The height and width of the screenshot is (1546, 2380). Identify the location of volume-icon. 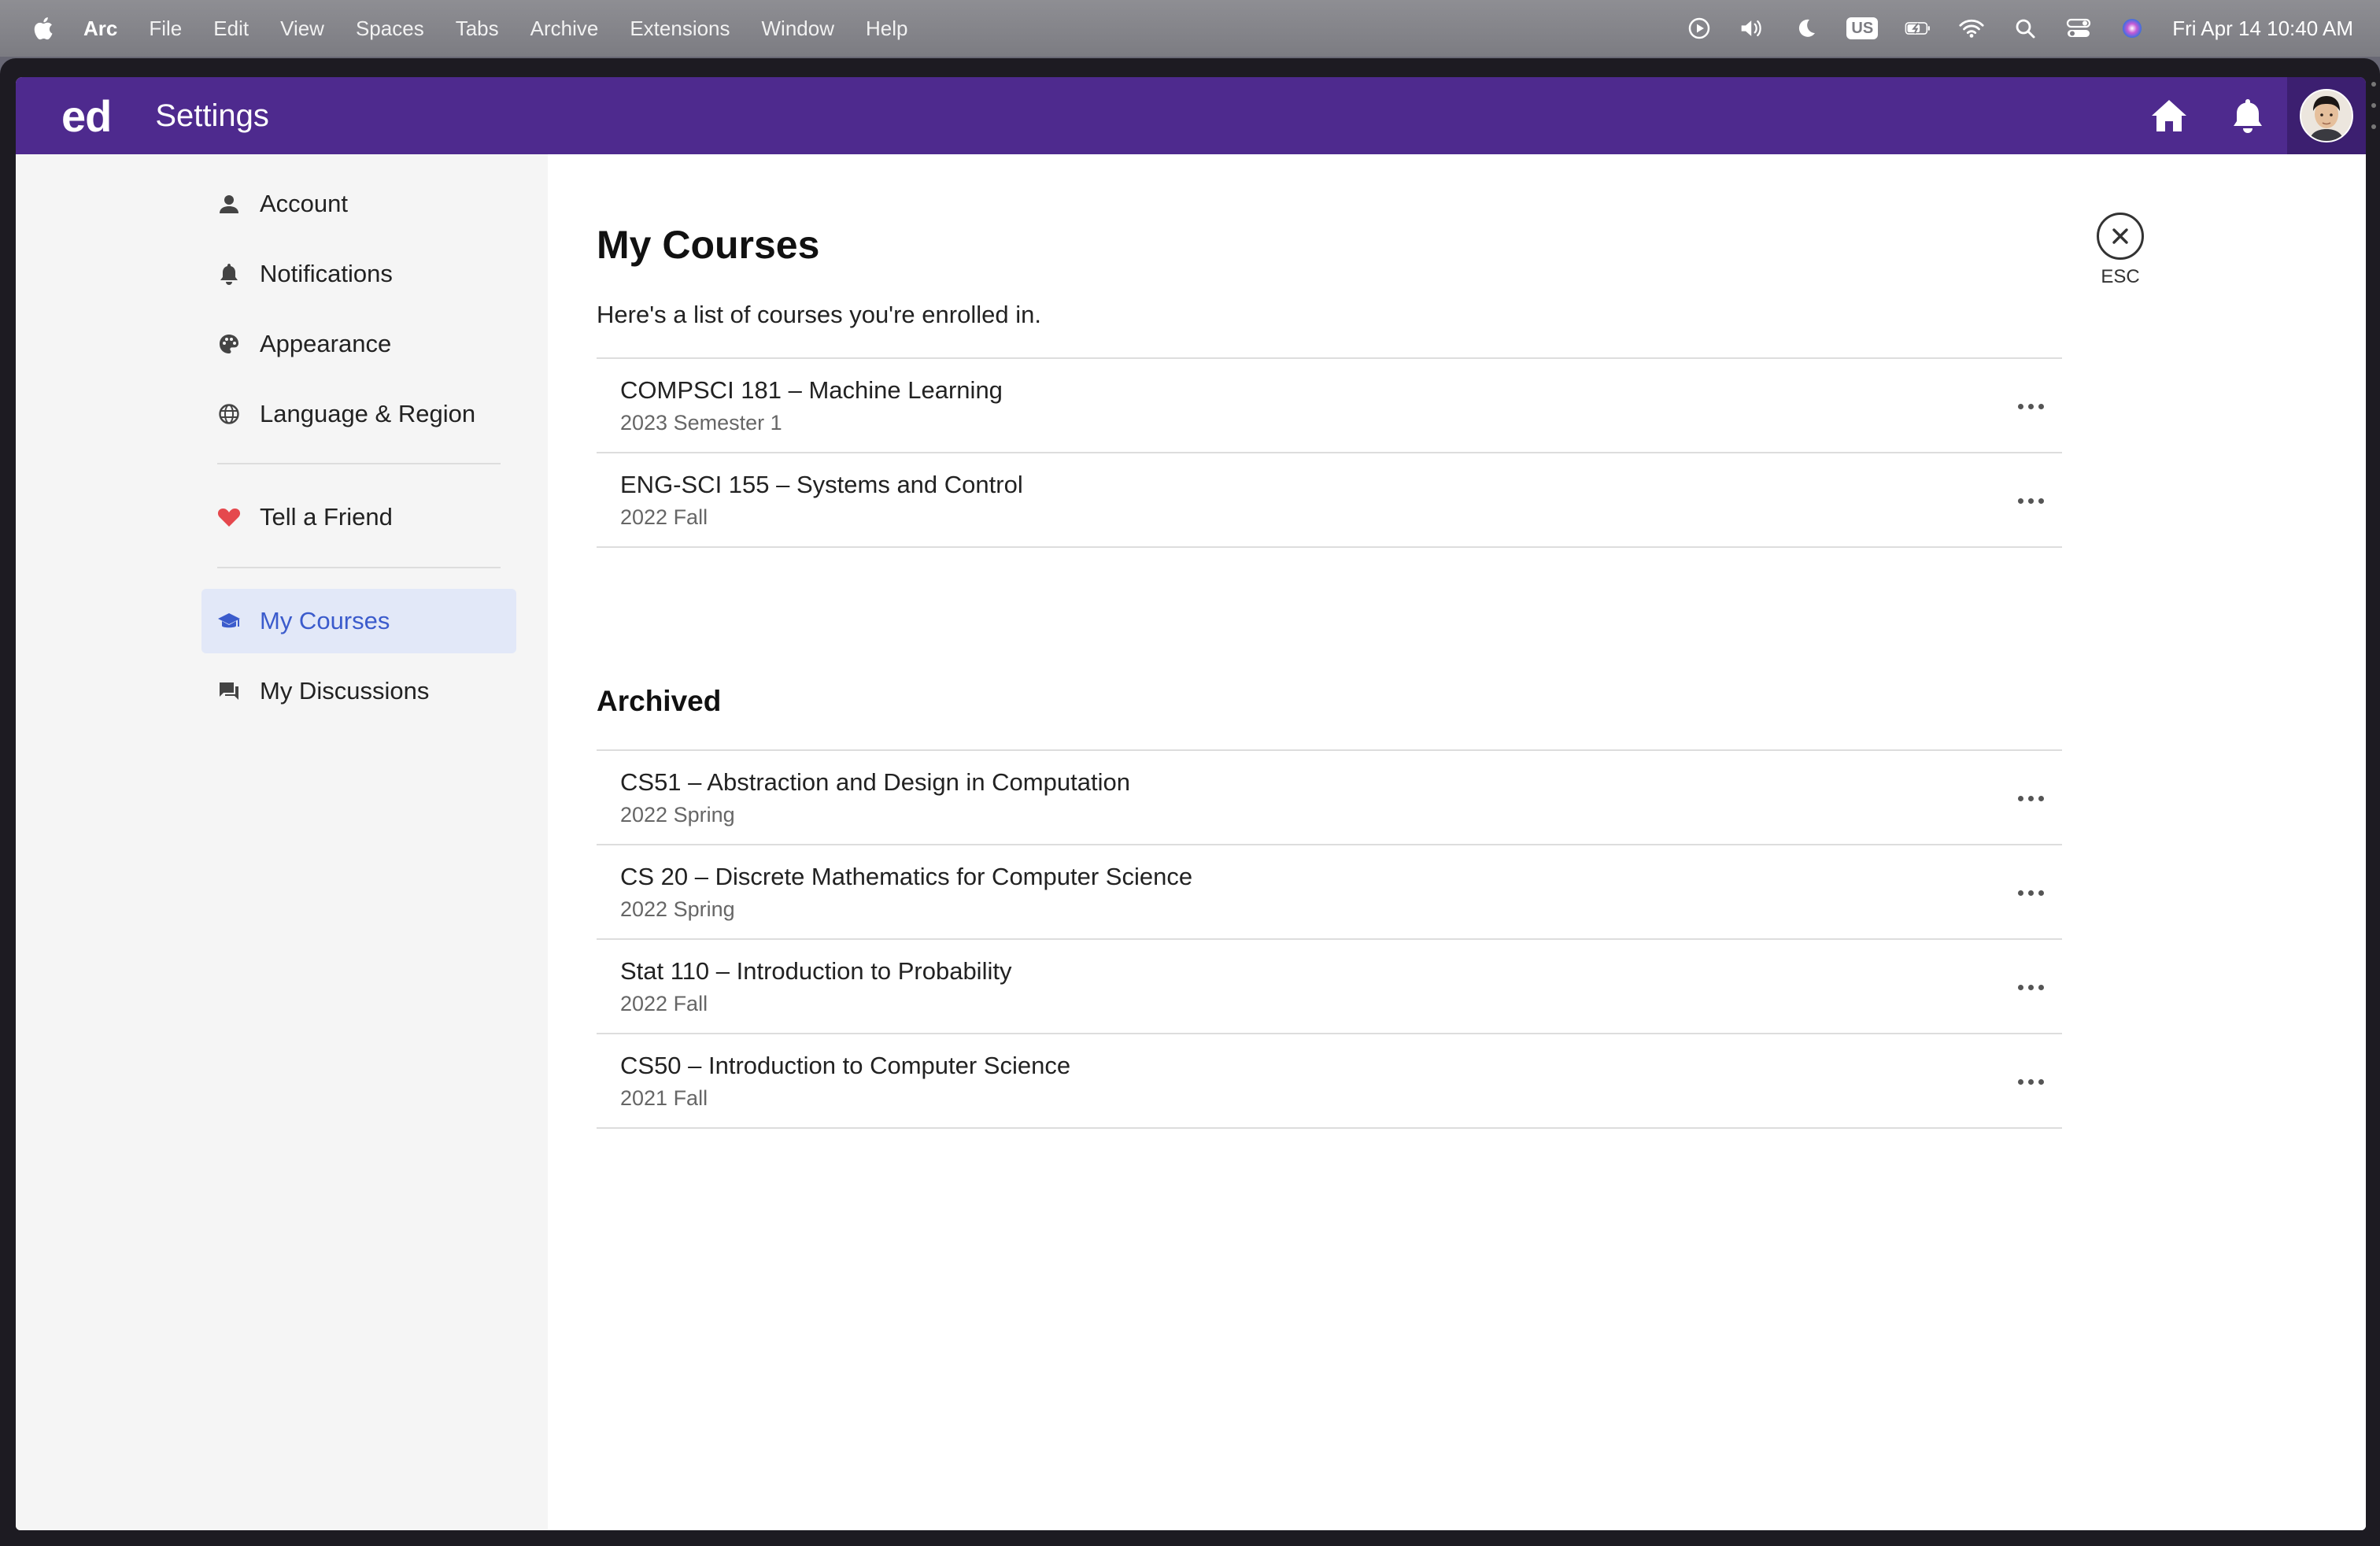
(1752, 28).